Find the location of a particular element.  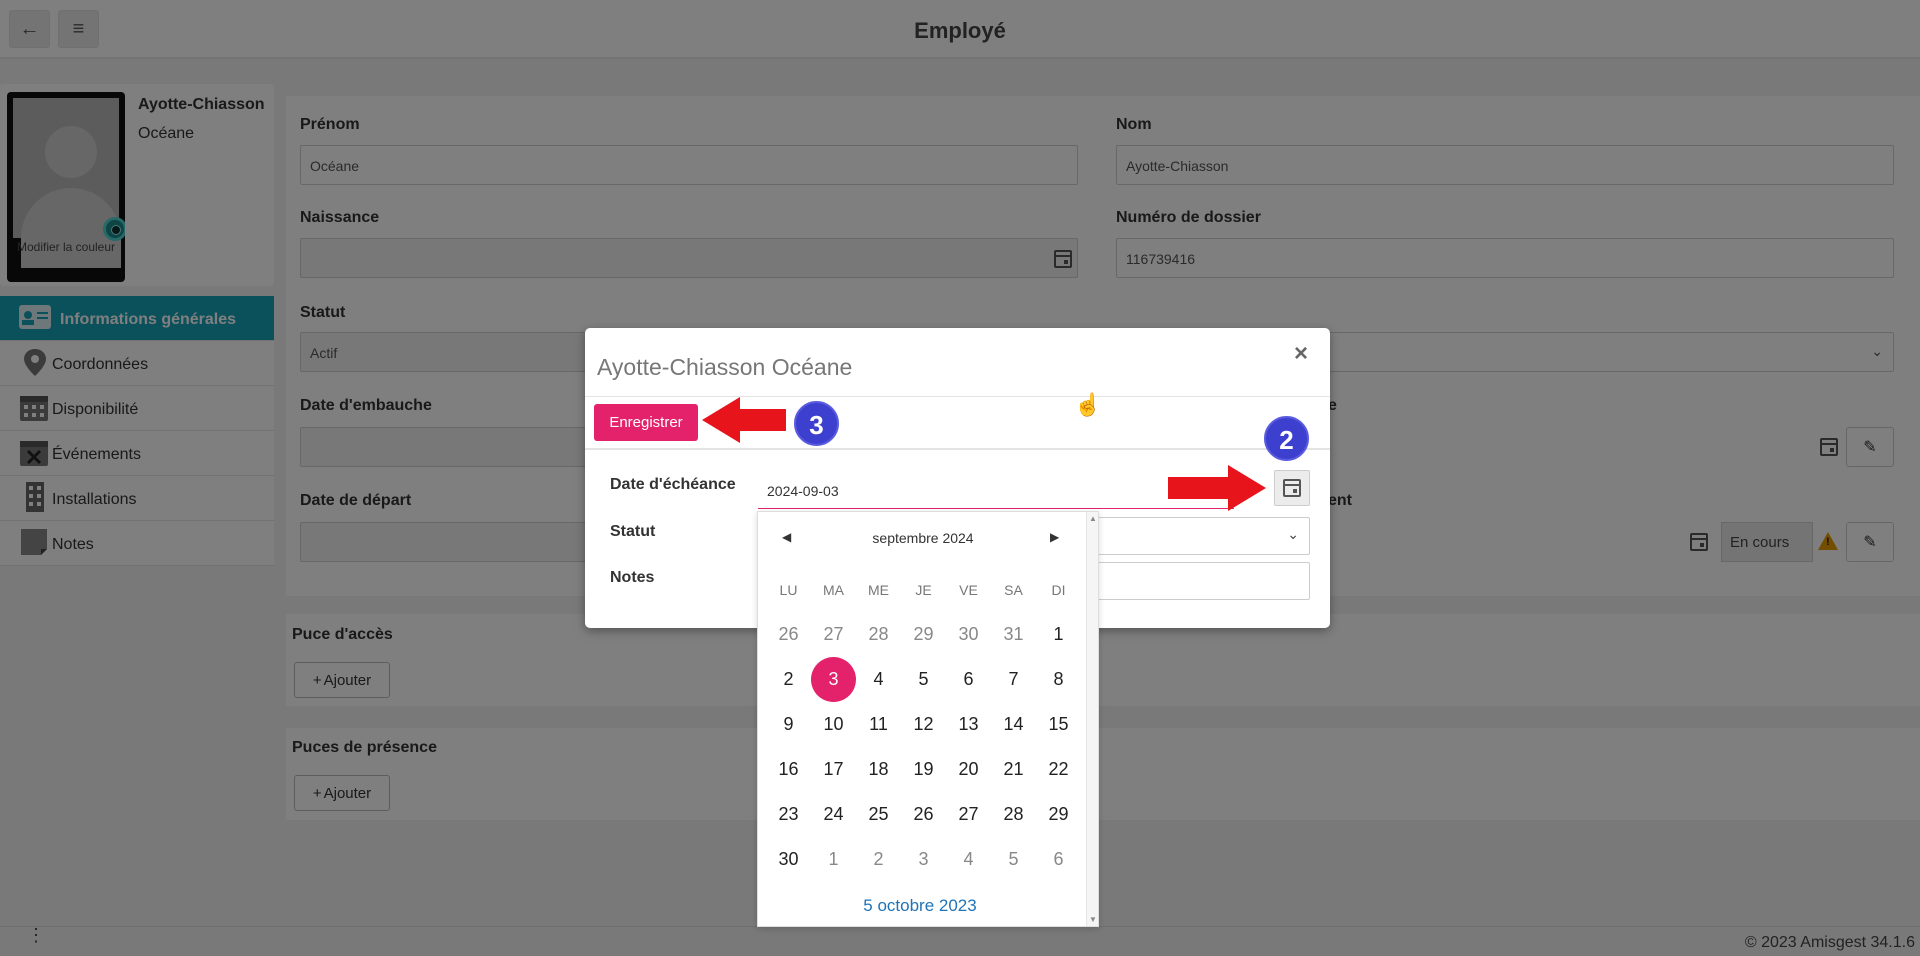

calendar-day: 21 is located at coordinates (1013, 769).